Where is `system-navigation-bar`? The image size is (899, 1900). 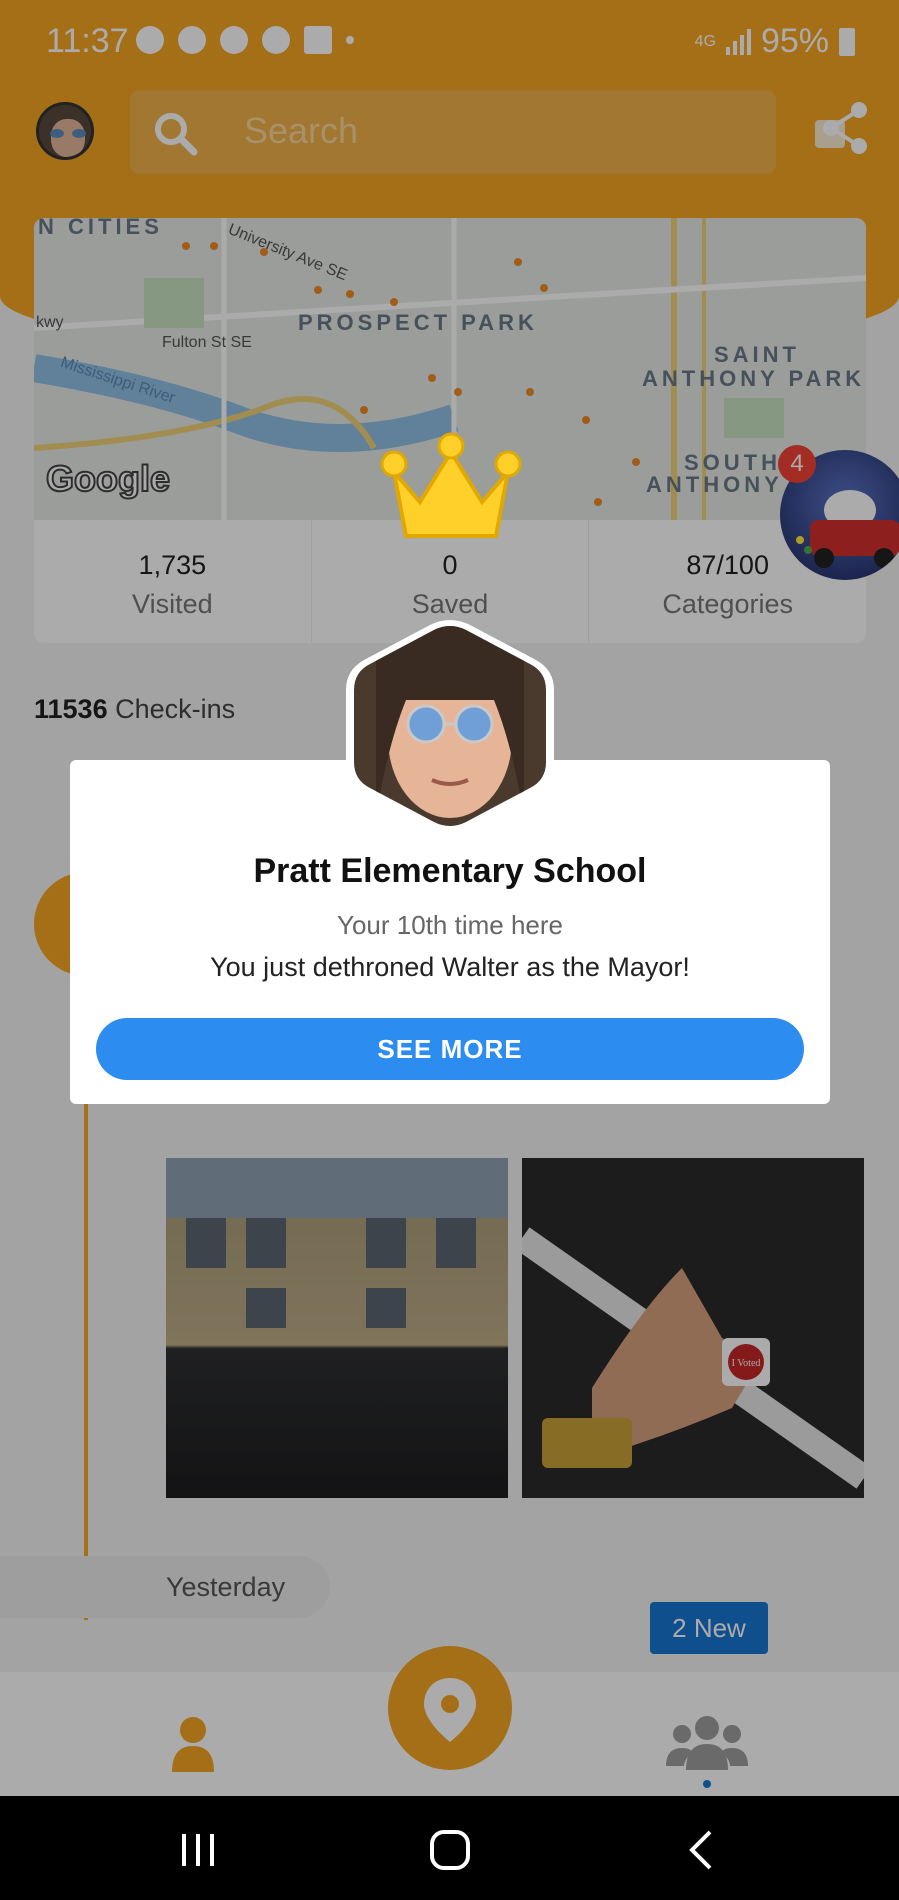 system-navigation-bar is located at coordinates (449, 1848).